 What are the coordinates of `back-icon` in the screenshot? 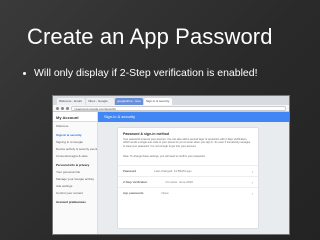 It's located at (57, 108).